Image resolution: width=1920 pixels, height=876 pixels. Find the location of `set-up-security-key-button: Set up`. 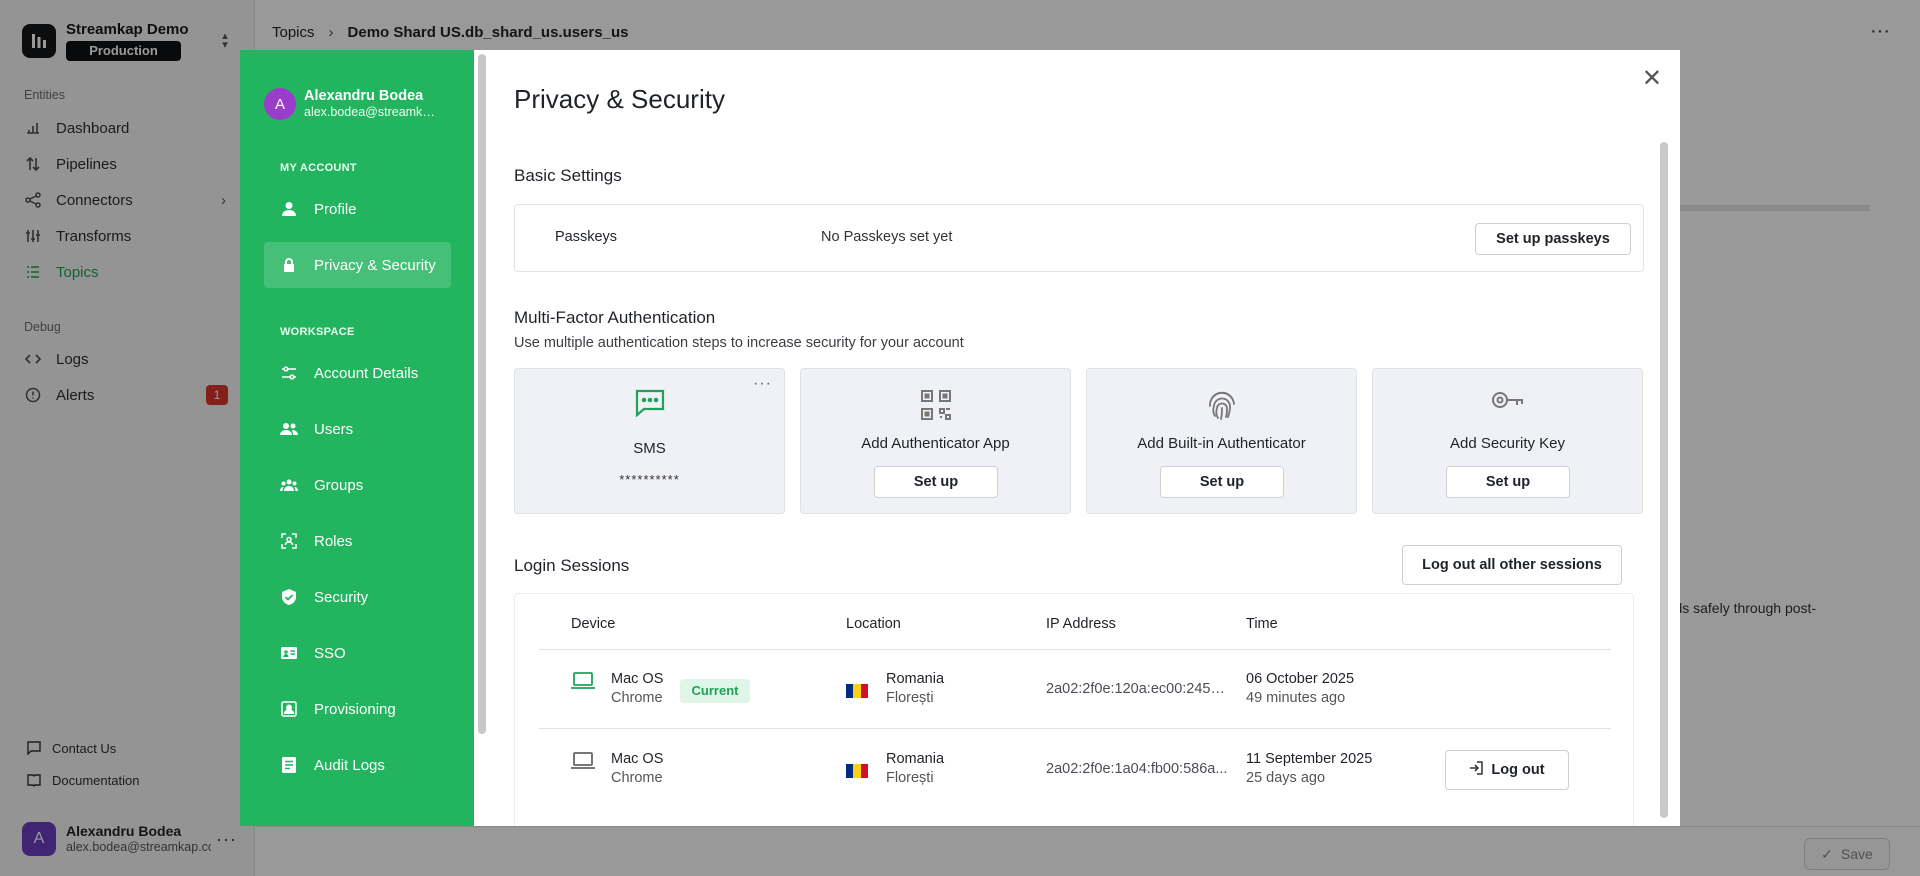

set-up-security-key-button: Set up is located at coordinates (1508, 482).